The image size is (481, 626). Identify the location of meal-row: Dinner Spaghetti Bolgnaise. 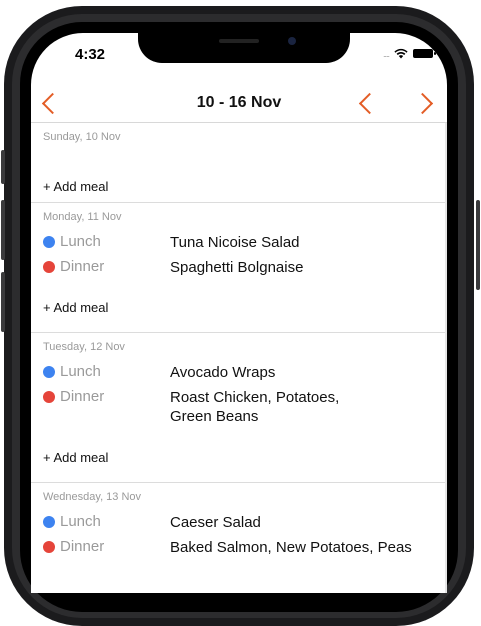
(239, 268).